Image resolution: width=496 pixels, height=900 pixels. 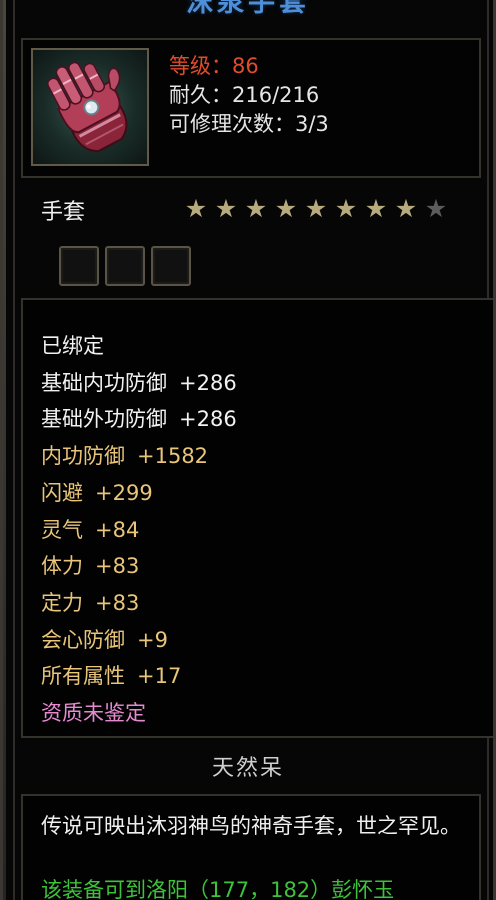 I want to click on attribute-row: 资质未鉴定, so click(x=139, y=713).